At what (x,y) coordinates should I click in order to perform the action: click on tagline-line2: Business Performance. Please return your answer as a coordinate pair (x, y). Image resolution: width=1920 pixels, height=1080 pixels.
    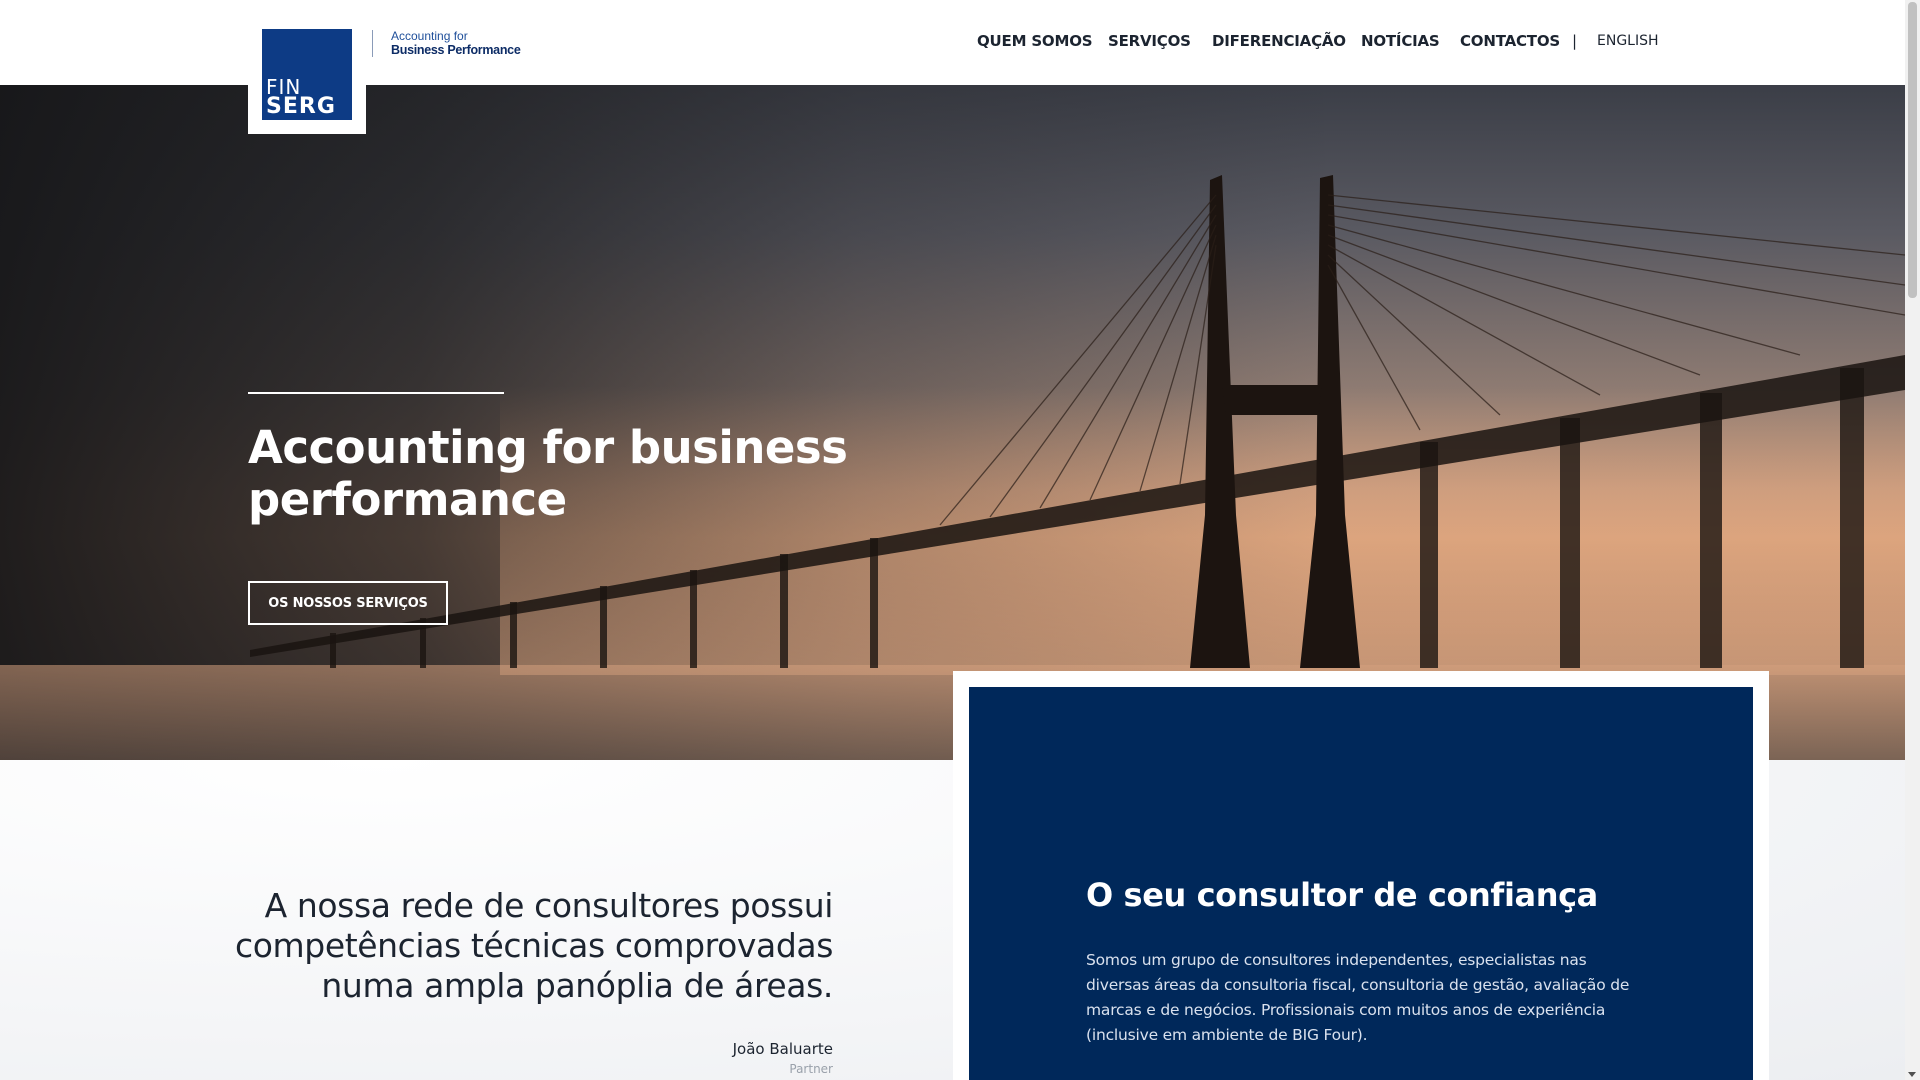
    Looking at the image, I should click on (456, 50).